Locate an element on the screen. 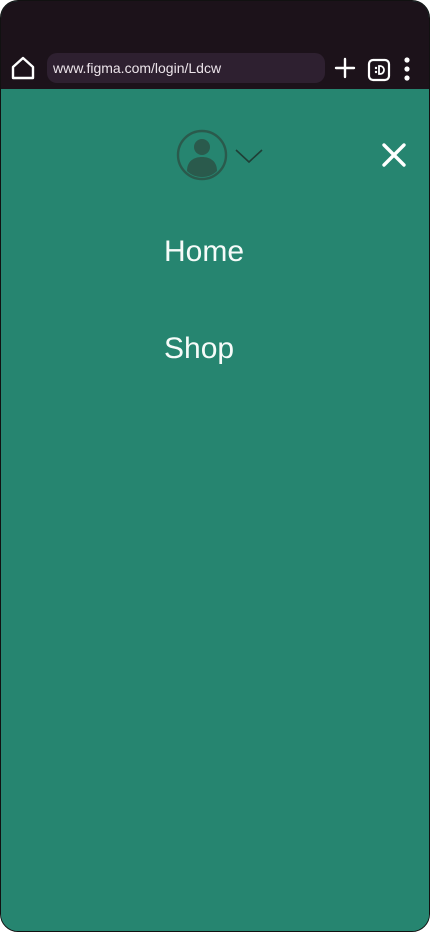  browser-home-button is located at coordinates (23, 68).